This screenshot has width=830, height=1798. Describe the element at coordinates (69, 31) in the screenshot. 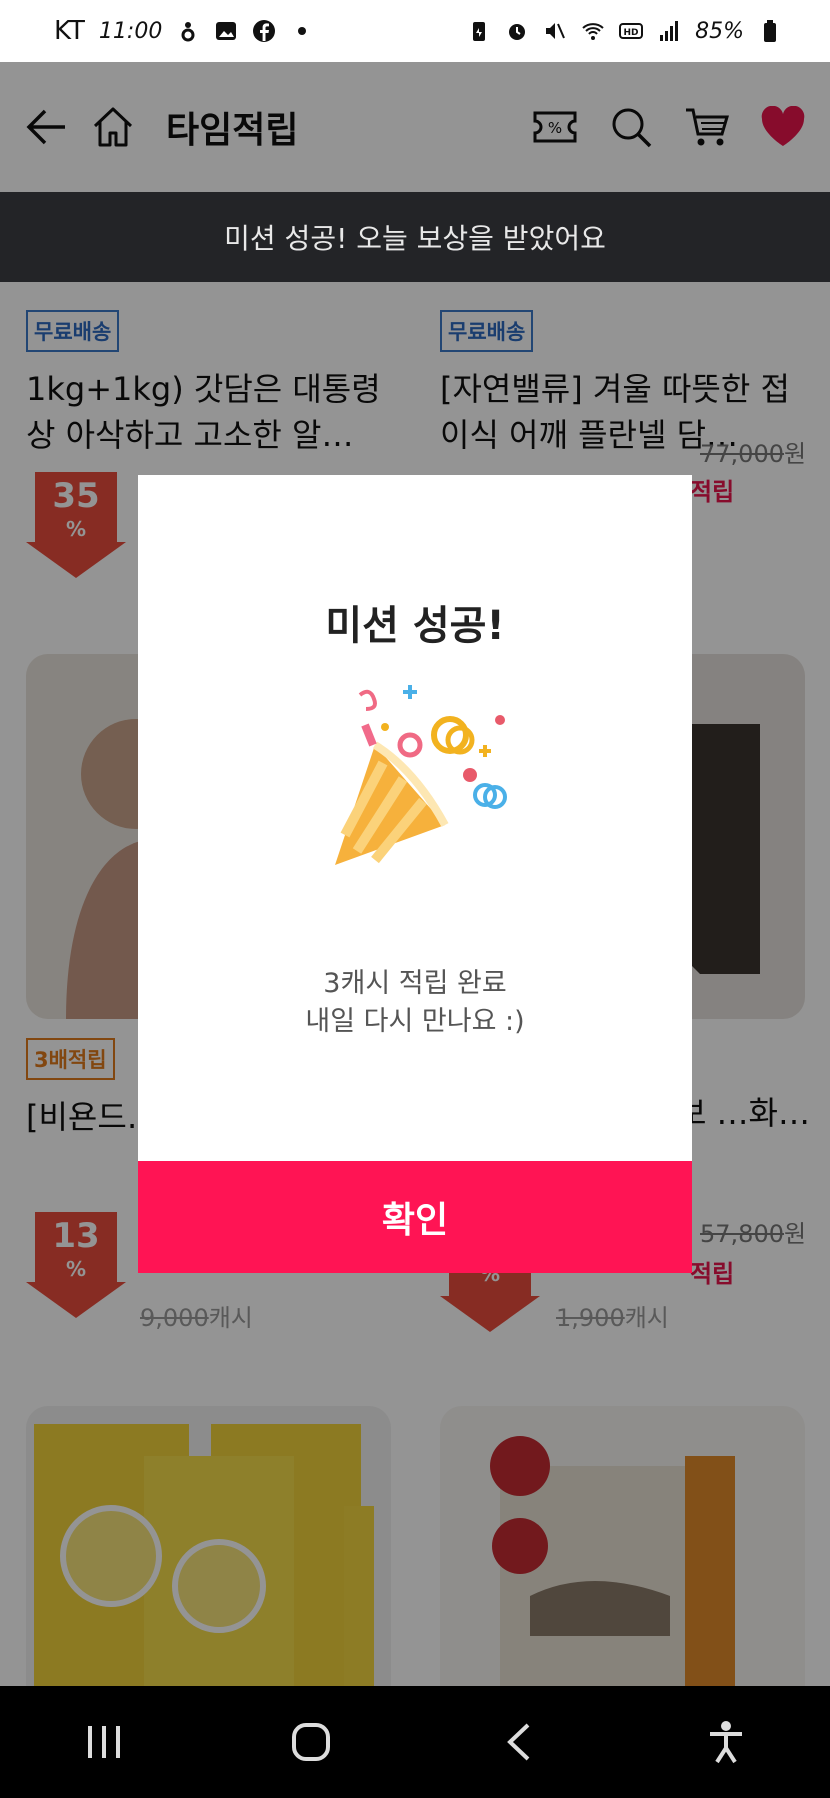

I see `carrier-label: KT` at that location.